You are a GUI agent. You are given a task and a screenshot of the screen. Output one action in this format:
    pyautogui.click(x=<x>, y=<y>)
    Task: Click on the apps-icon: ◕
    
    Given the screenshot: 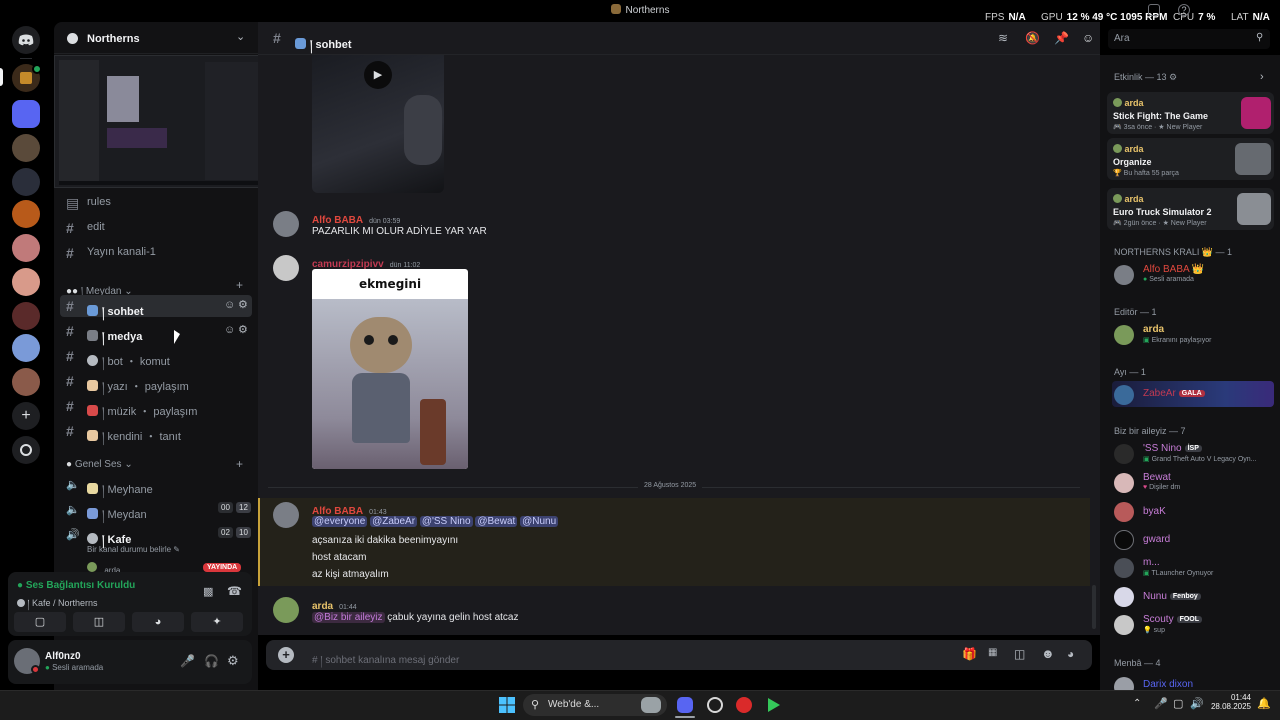 What is the action you would take?
    pyautogui.click(x=1070, y=654)
    